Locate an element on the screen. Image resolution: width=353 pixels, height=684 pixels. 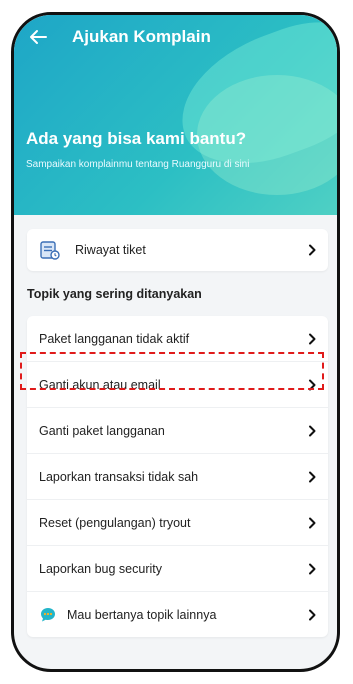
chat-bubble-icon is located at coordinates (48, 614).